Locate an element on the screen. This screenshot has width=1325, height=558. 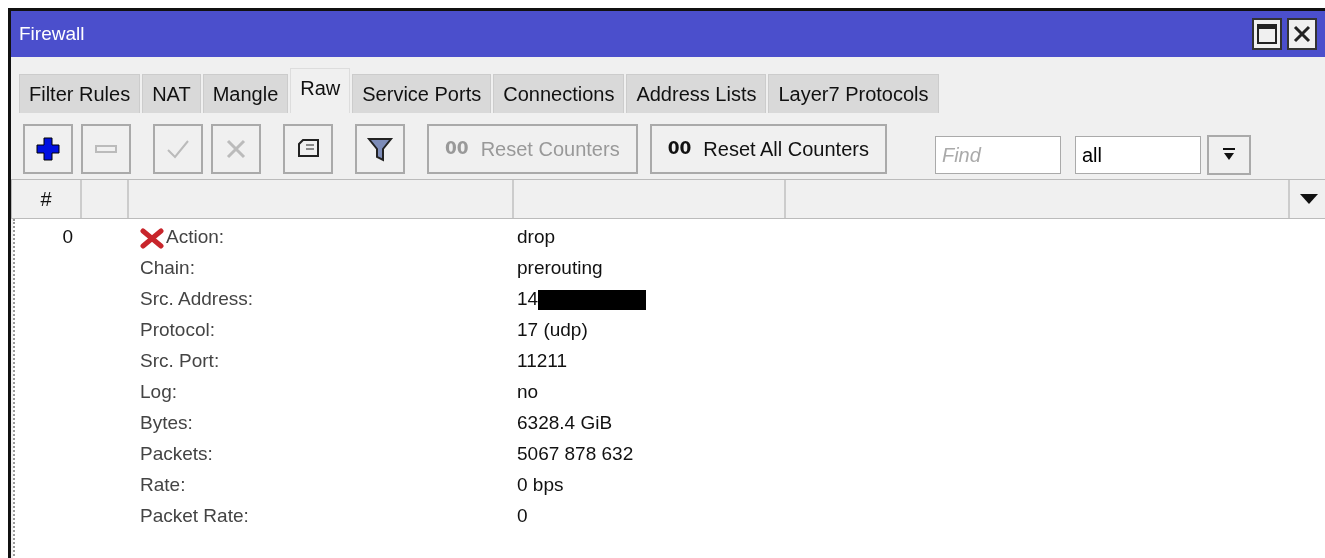
filter-select: all is located at coordinates (1137, 155).